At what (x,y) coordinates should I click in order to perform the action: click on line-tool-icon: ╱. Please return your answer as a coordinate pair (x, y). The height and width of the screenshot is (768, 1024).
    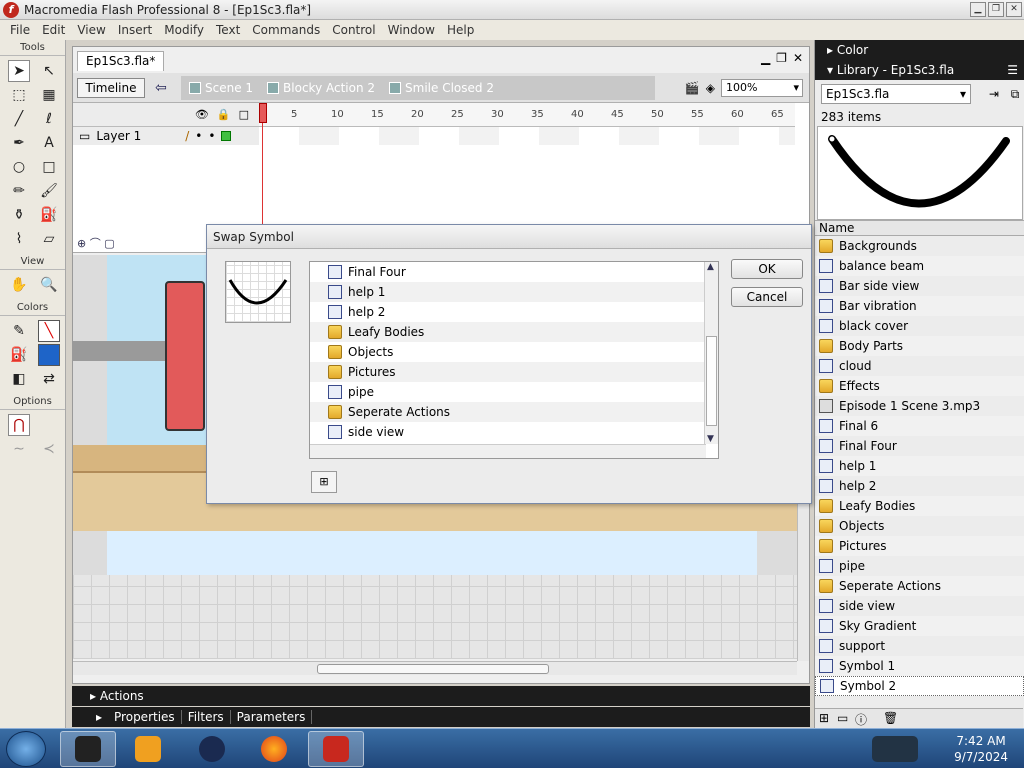
    Looking at the image, I should click on (19, 119).